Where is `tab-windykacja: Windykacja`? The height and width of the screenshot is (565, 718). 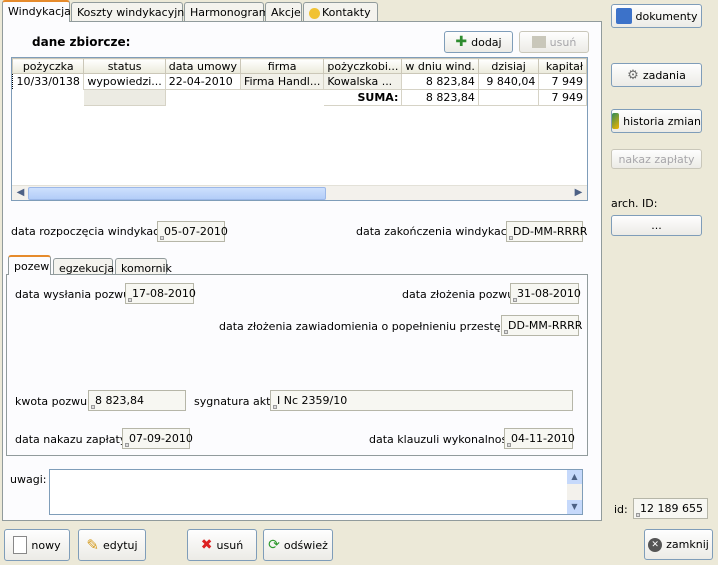 tab-windykacja: Windykacja is located at coordinates (36, 11).